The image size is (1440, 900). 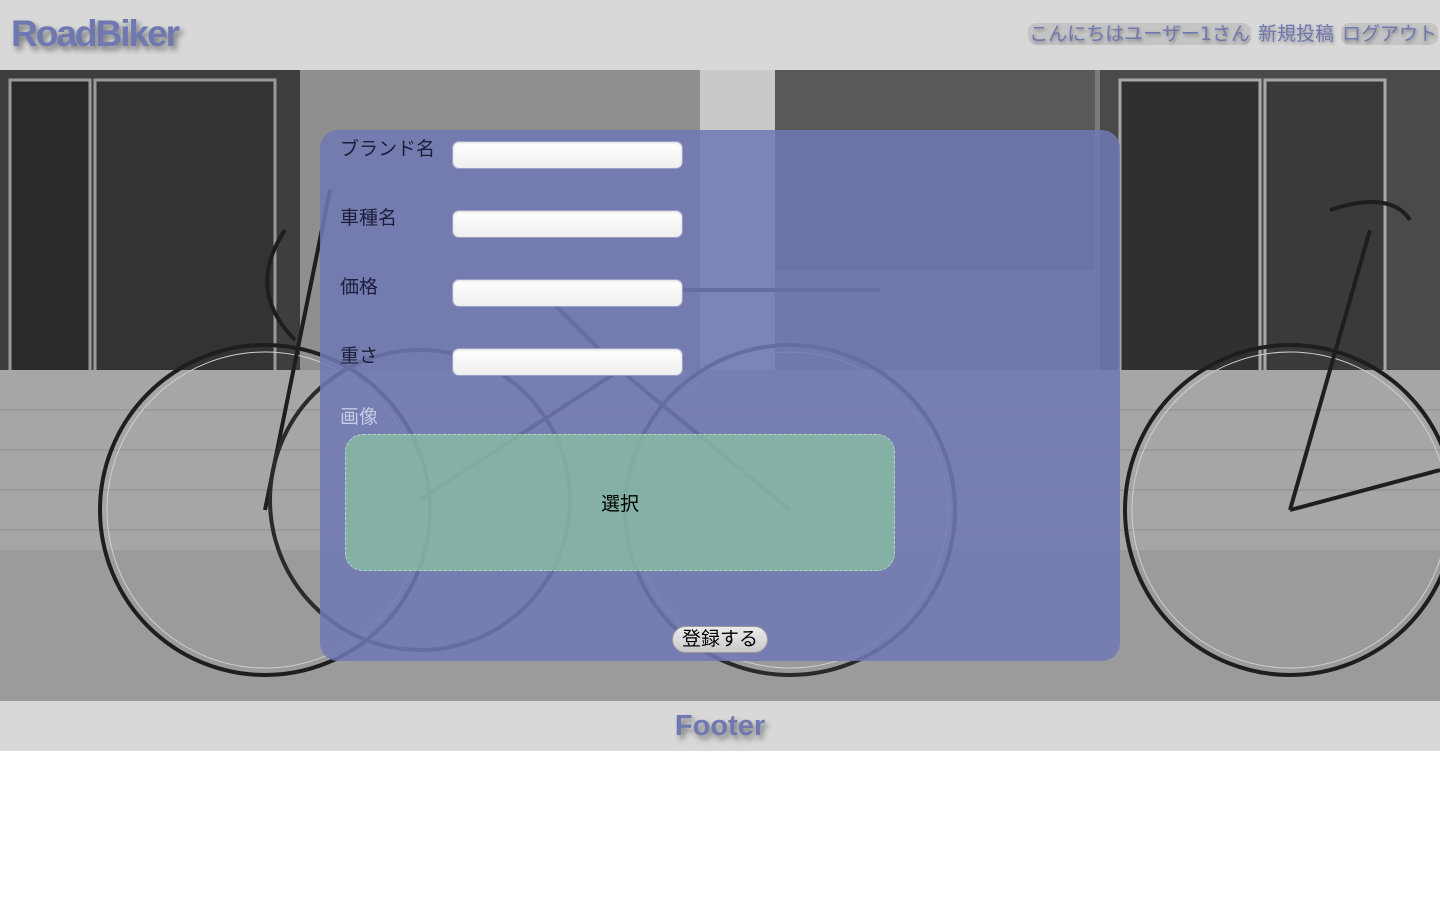 I want to click on header-nav: こんにちはユーザー1さん 新規投稿 ログアウト, so click(x=1233, y=34).